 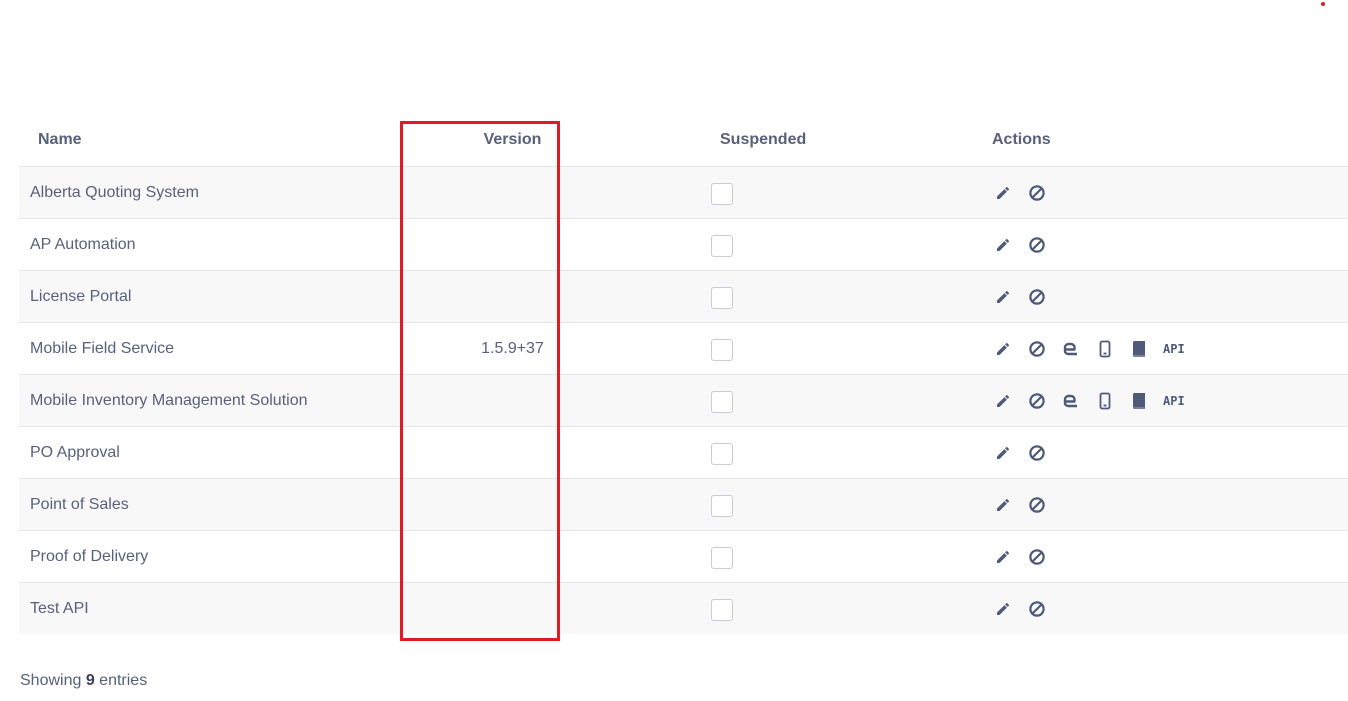 I want to click on column-header-actions: Actions, so click(x=1122, y=140).